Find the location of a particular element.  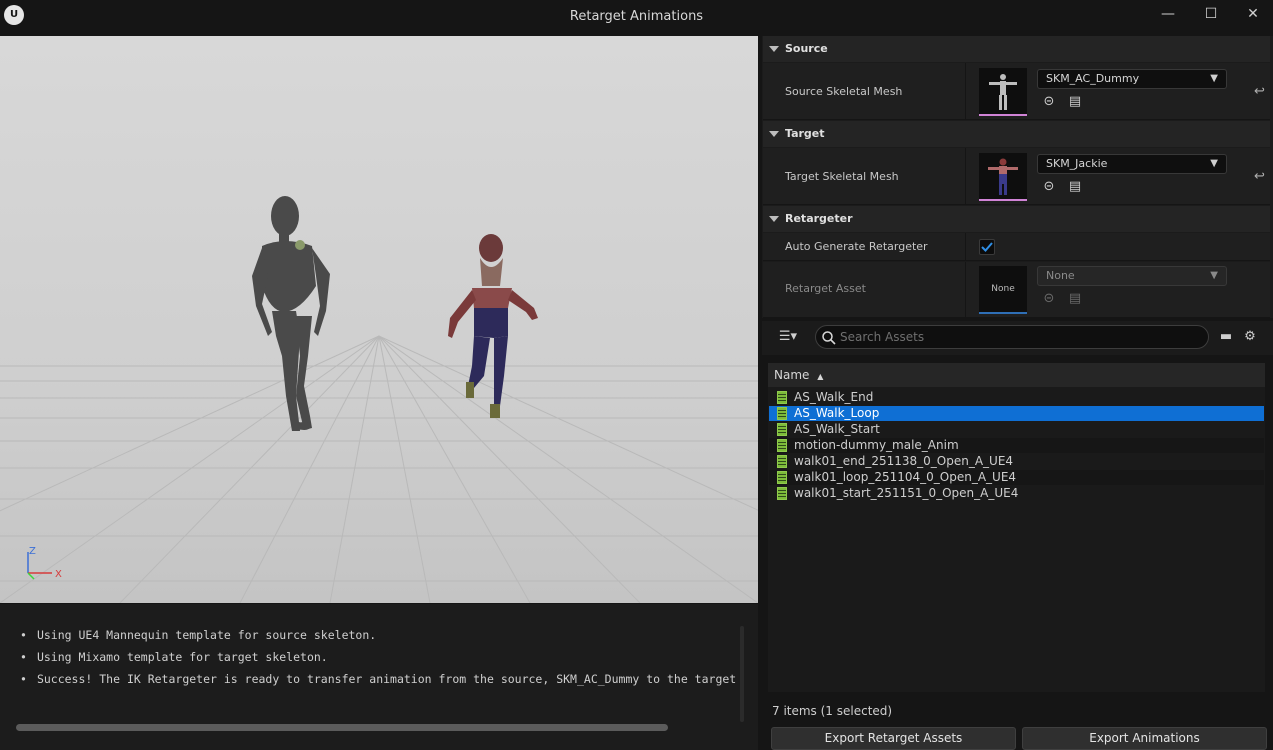

source-mesh-label: Source Skeletal Mesh is located at coordinates (844, 91).